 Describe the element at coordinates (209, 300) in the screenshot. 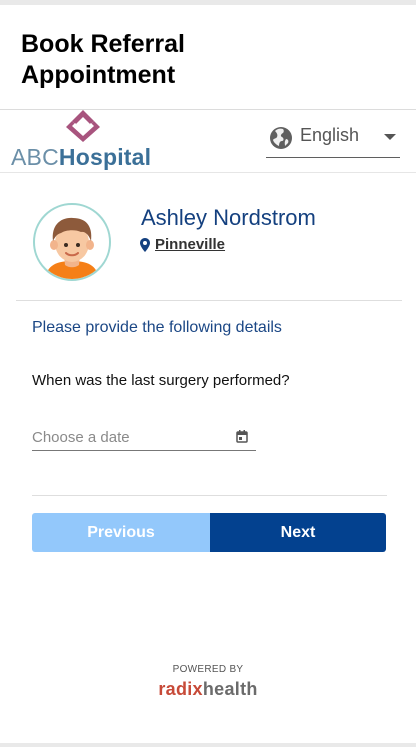

I see `section-divider` at that location.